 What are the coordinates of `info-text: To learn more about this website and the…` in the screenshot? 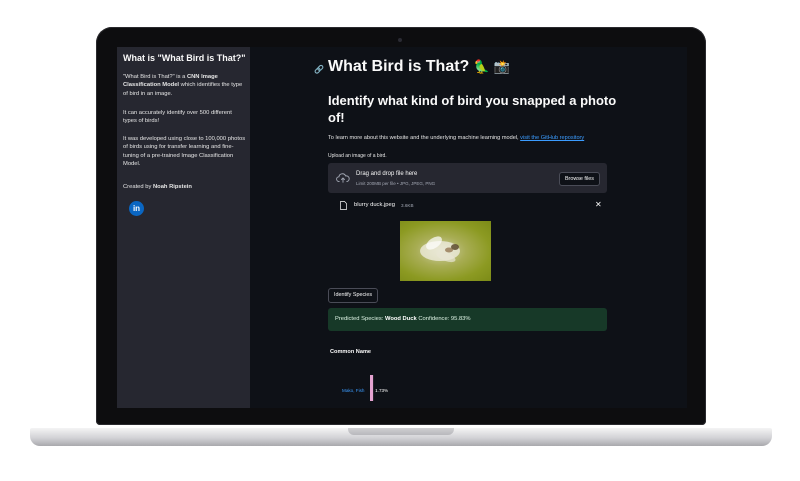 It's located at (456, 138).